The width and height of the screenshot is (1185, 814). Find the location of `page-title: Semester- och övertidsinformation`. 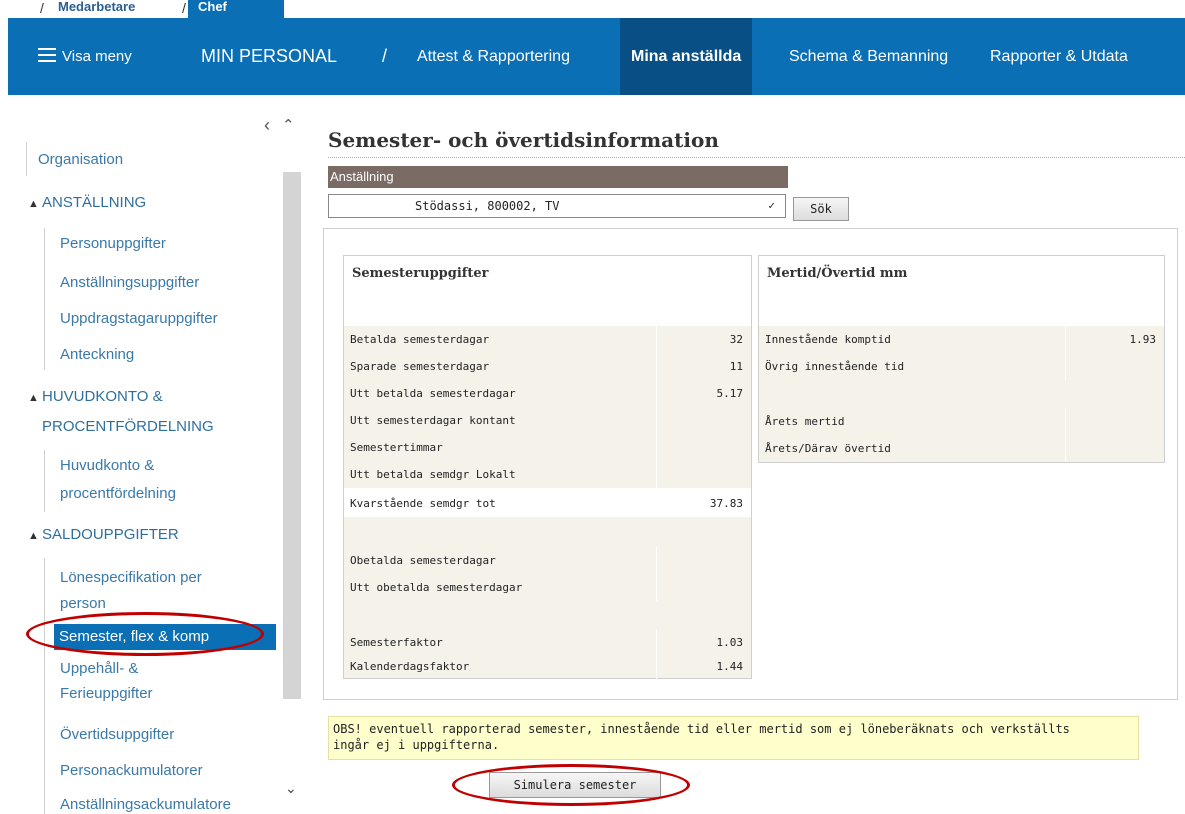

page-title: Semester- och övertidsinformation is located at coordinates (523, 140).